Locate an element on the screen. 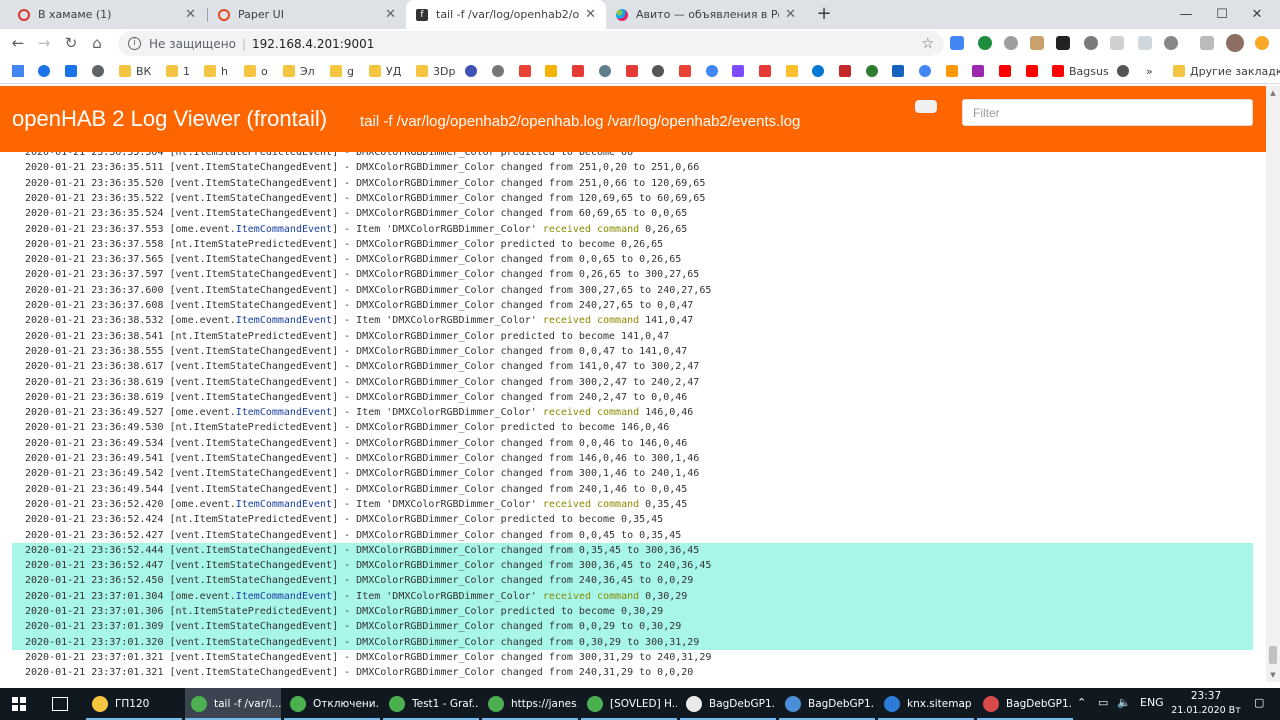 The image size is (1280, 720). notifications-icon: ▢ is located at coordinates (1259, 702).